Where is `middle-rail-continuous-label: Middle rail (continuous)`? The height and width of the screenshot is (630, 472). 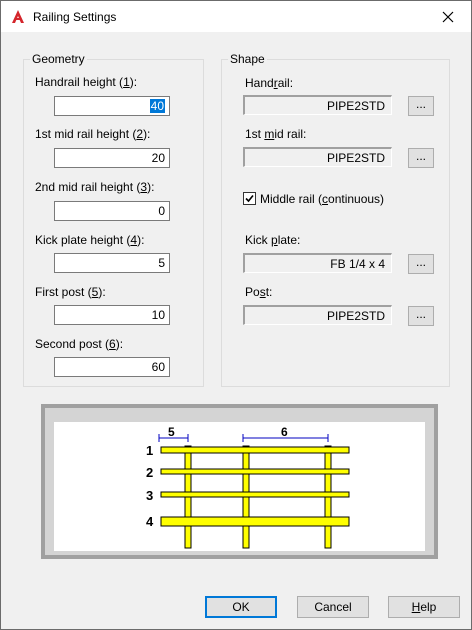 middle-rail-continuous-label: Middle rail (continuous) is located at coordinates (322, 199).